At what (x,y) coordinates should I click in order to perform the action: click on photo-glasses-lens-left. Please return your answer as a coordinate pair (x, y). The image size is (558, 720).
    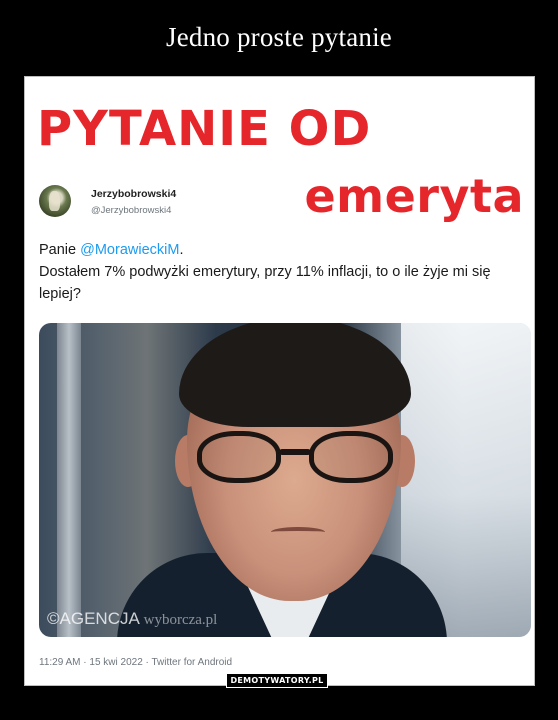
    Looking at the image, I should click on (239, 457).